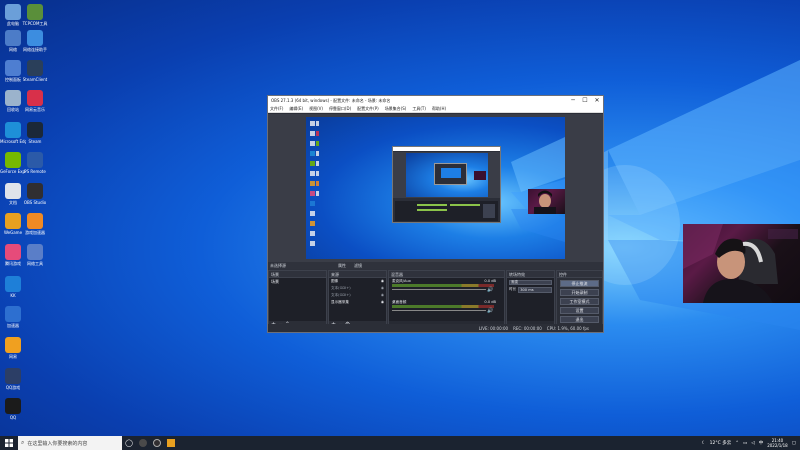 This screenshot has height=450, width=800. I want to click on game-icon, so click(13, 221).